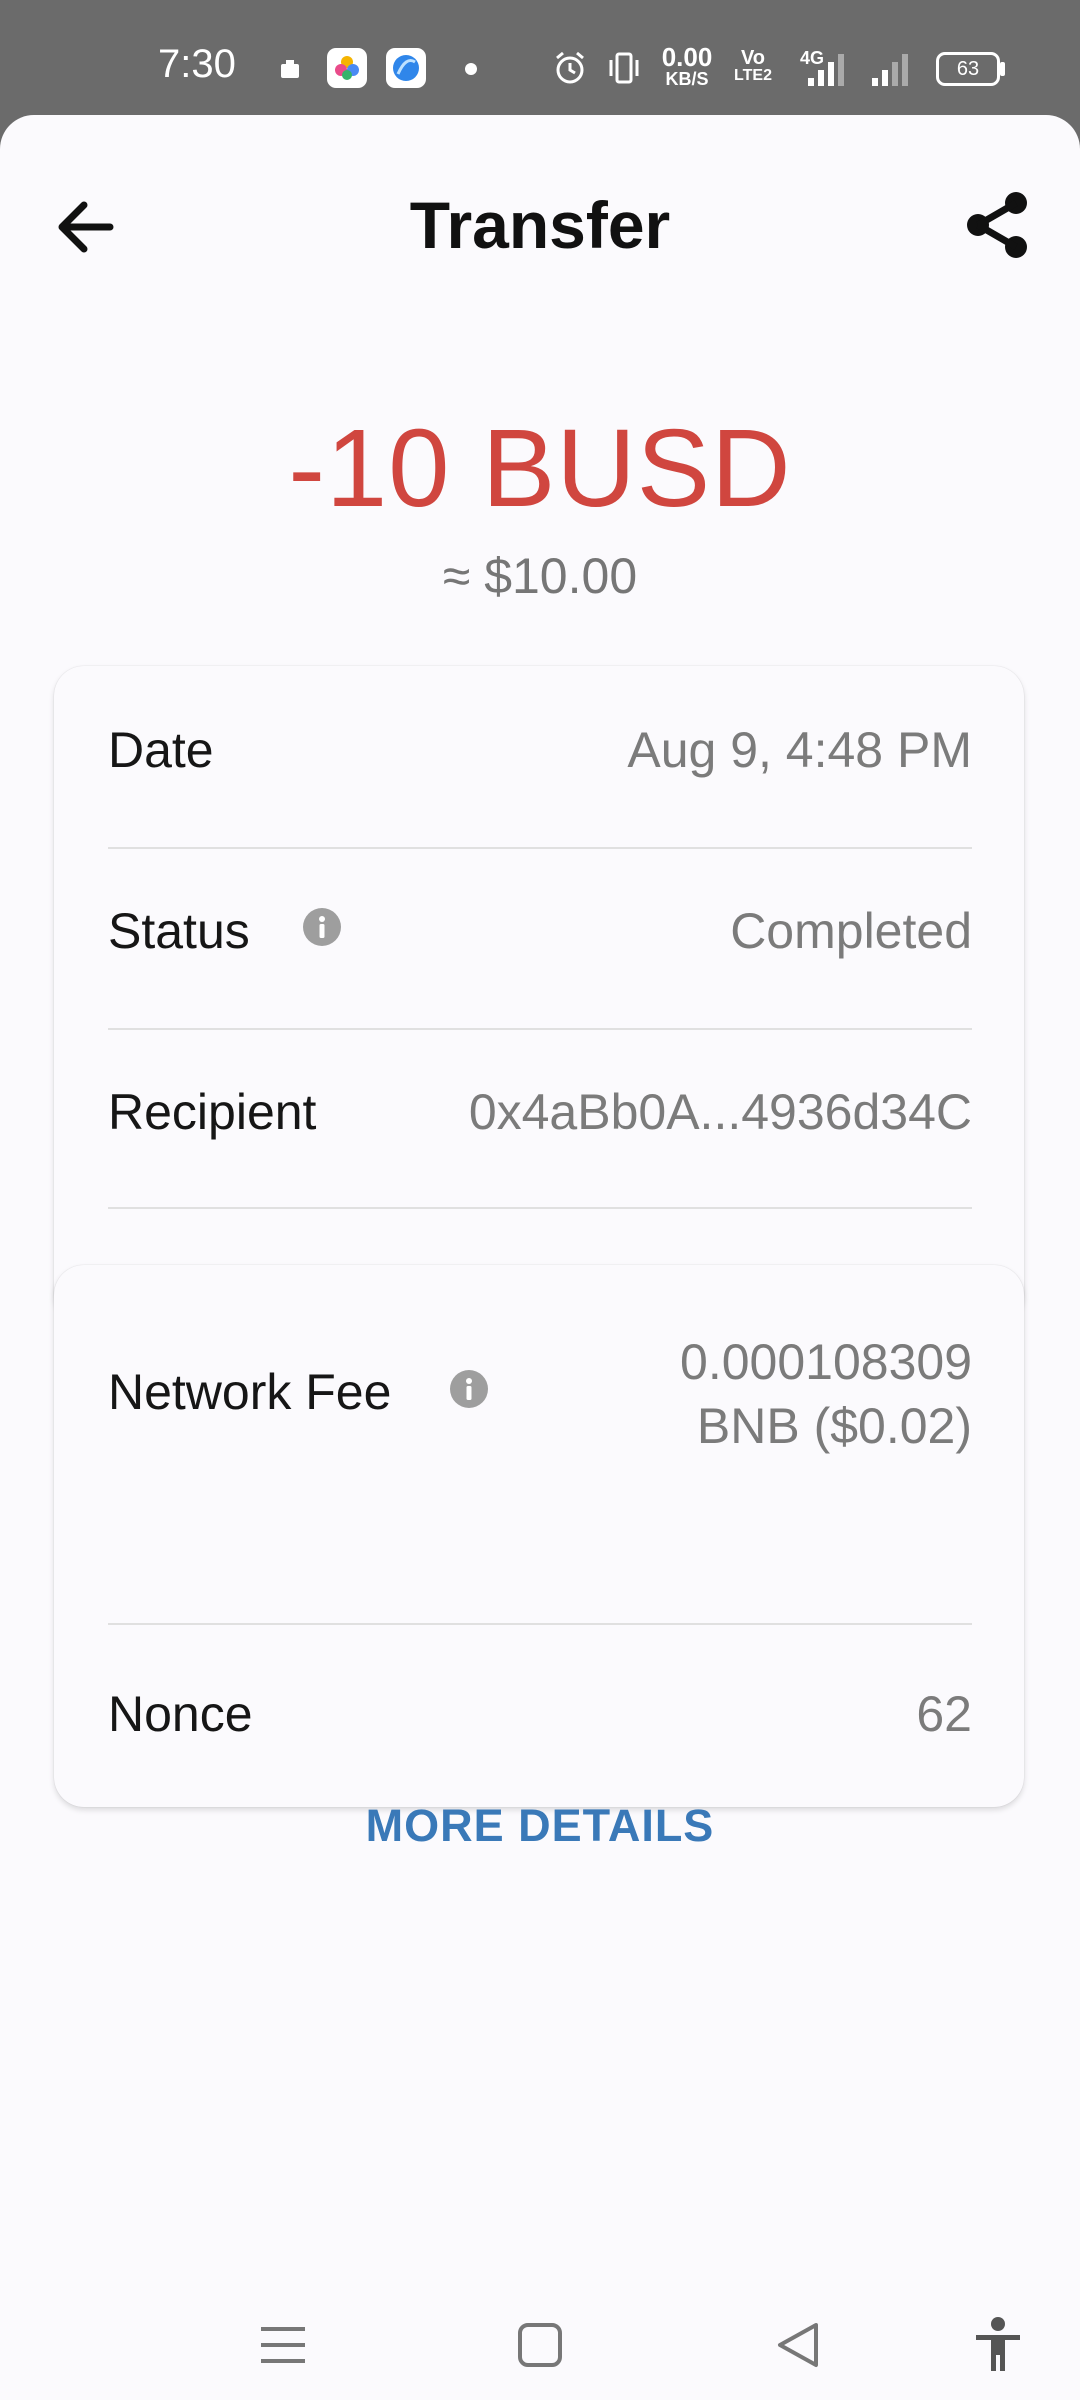 The height and width of the screenshot is (2400, 1080). What do you see at coordinates (540, 942) in the screenshot?
I see `status-row: Status Completed` at bounding box center [540, 942].